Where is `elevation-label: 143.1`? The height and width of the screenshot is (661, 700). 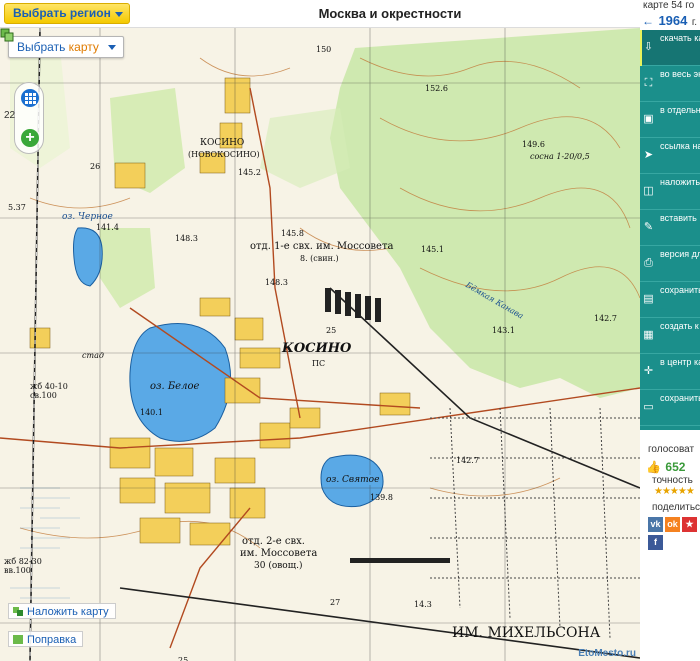
elevation-label: 143.1 is located at coordinates (503, 330).